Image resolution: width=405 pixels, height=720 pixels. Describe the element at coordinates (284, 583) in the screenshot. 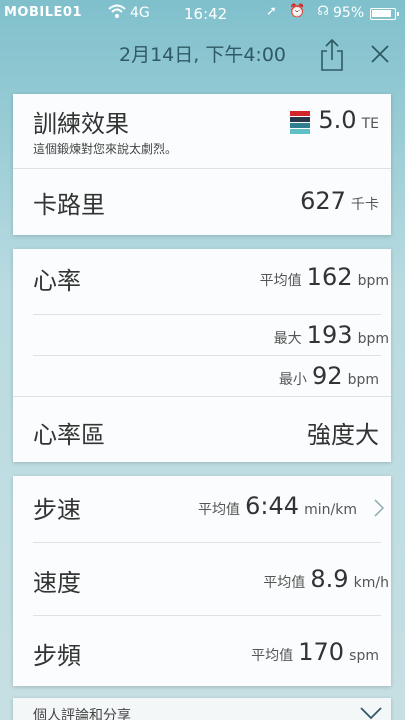

I see `speed-avg-label: 平均值` at that location.